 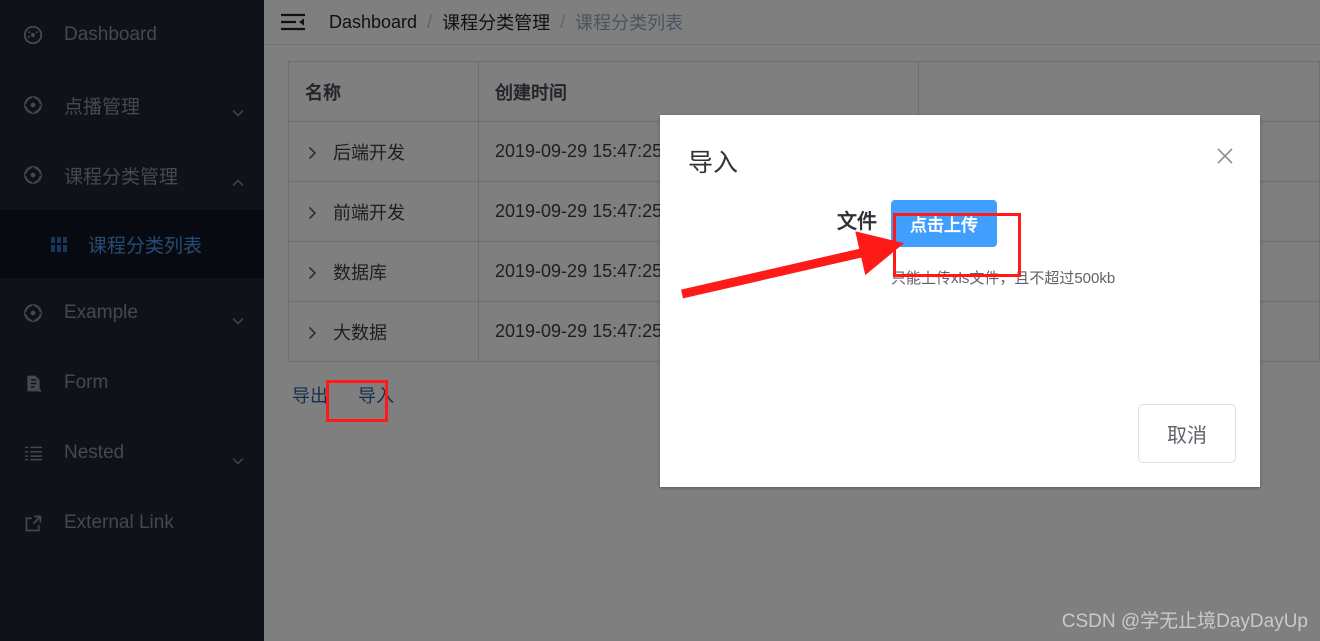 I want to click on upload-hint-text: 只能上传xls文件，且不超过500kb, so click(x=1003, y=278).